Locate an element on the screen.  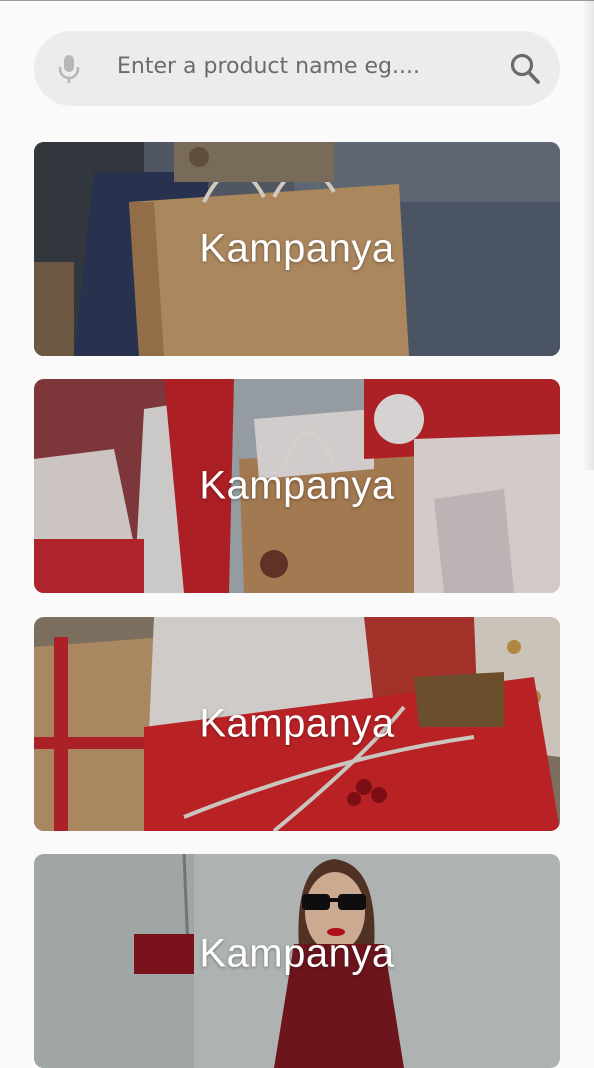
scrollbar-shadow is located at coordinates (588, 235).